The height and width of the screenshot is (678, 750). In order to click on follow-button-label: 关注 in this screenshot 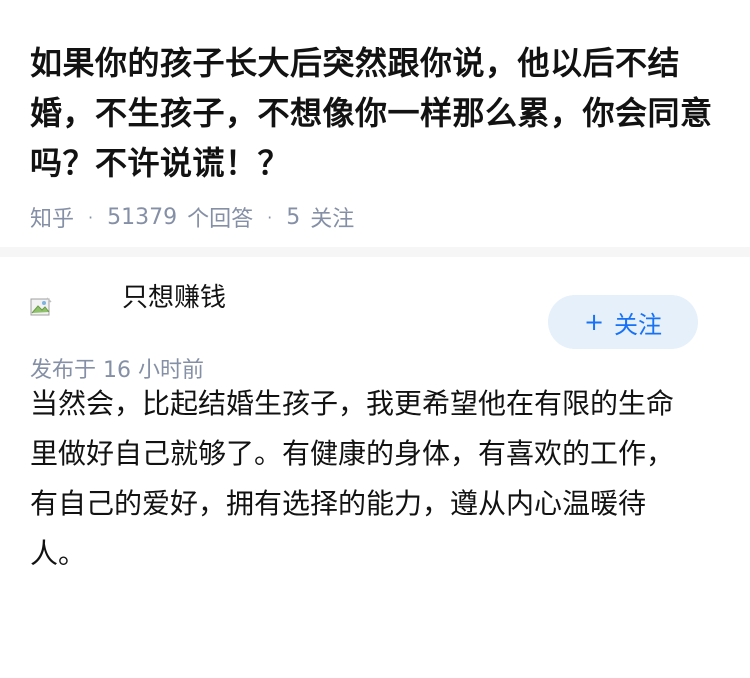, I will do `click(638, 324)`.